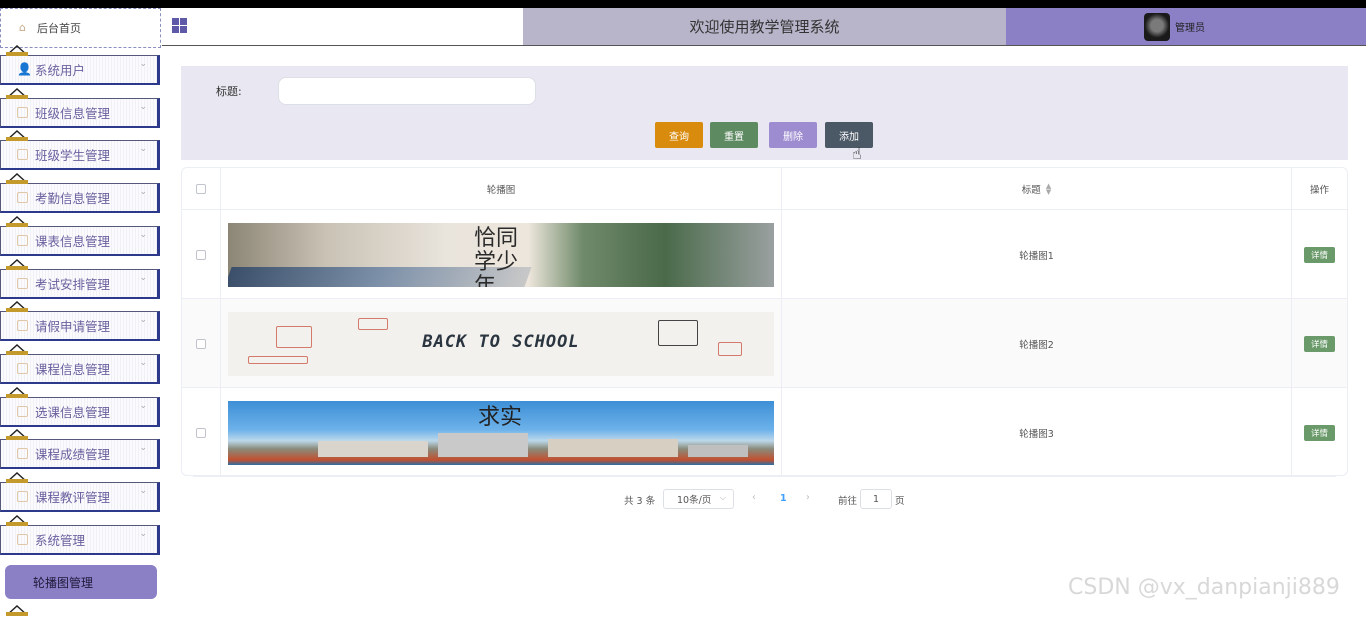 The image size is (1366, 621). I want to click on row-title: 轮播图3, so click(1037, 432).